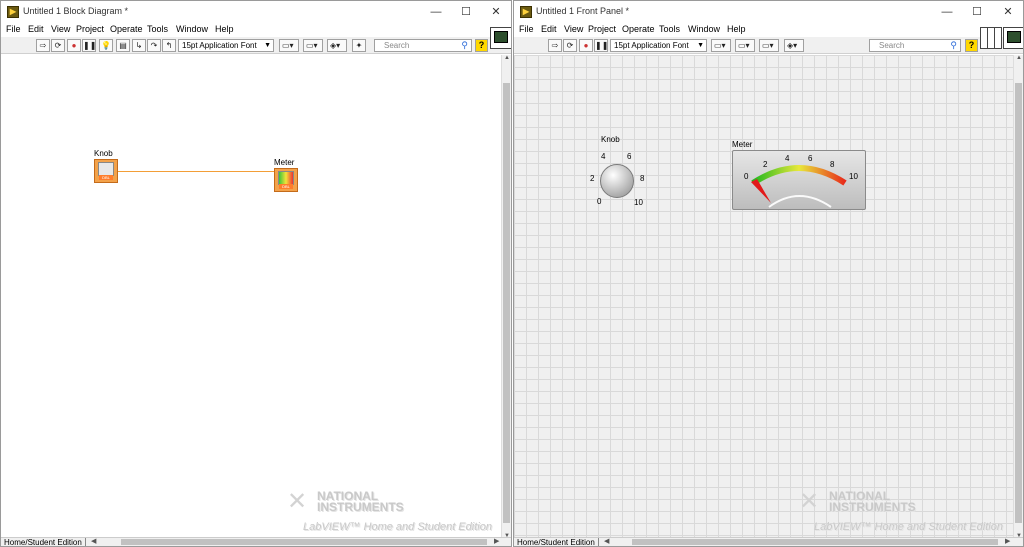 The image size is (1024, 547). I want to click on resize-icon: ▭▾, so click(769, 45).